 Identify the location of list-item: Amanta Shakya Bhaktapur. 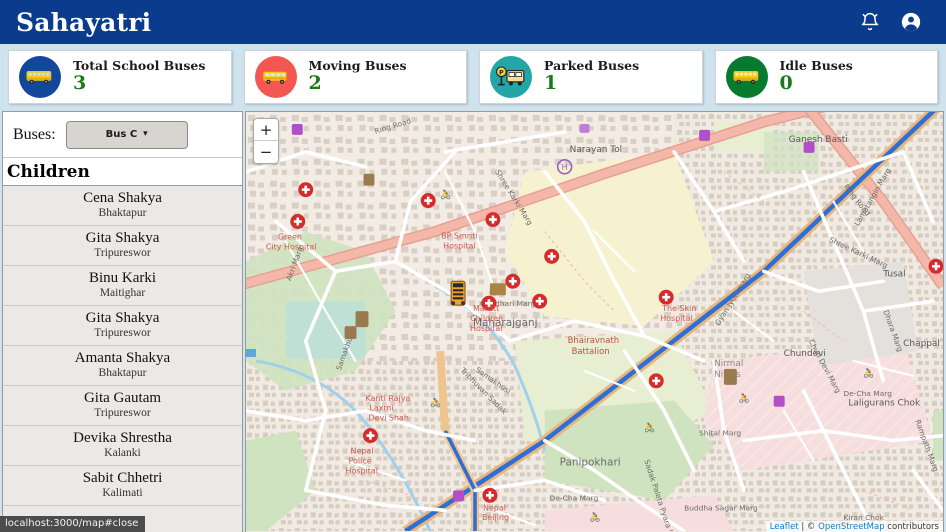
(122, 366).